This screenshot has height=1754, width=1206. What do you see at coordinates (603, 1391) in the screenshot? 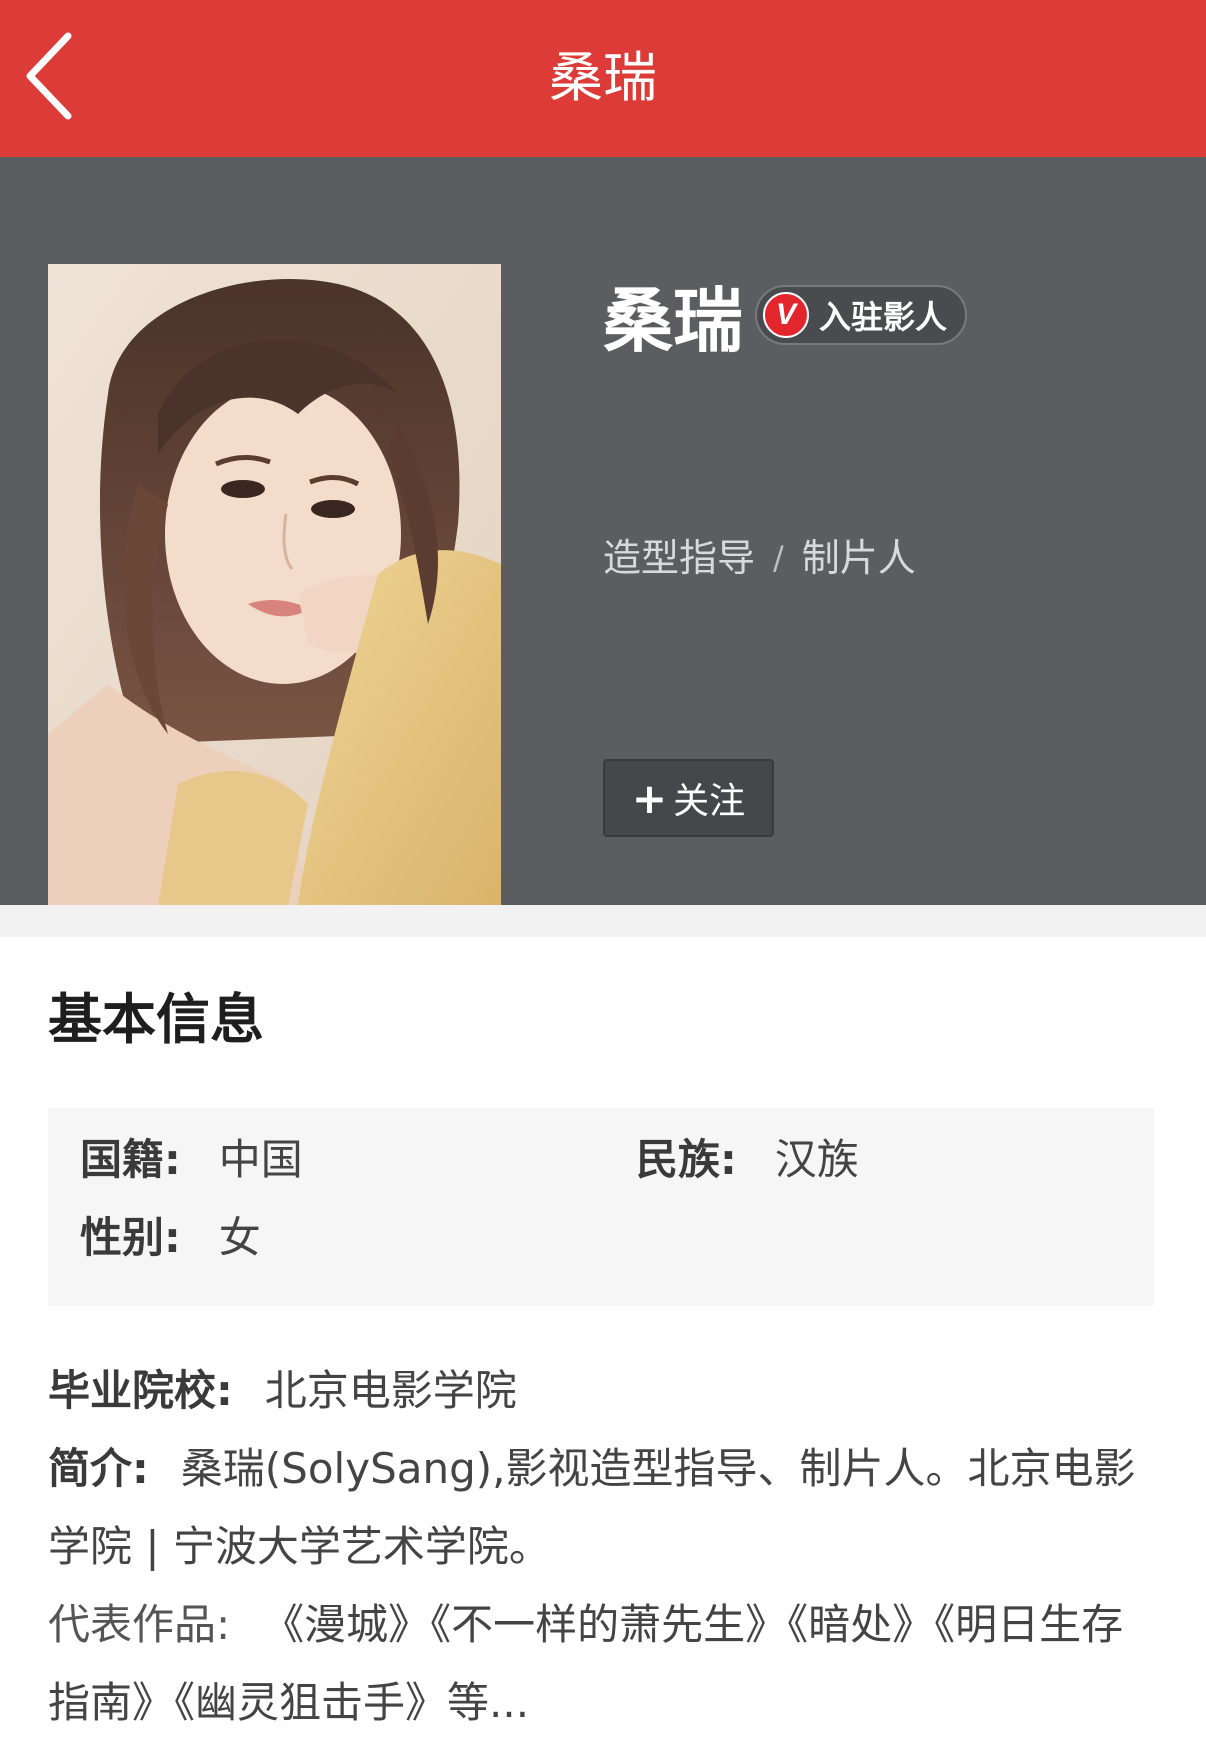
I see `detail-school: 毕业院校: 北京电影学院` at bounding box center [603, 1391].